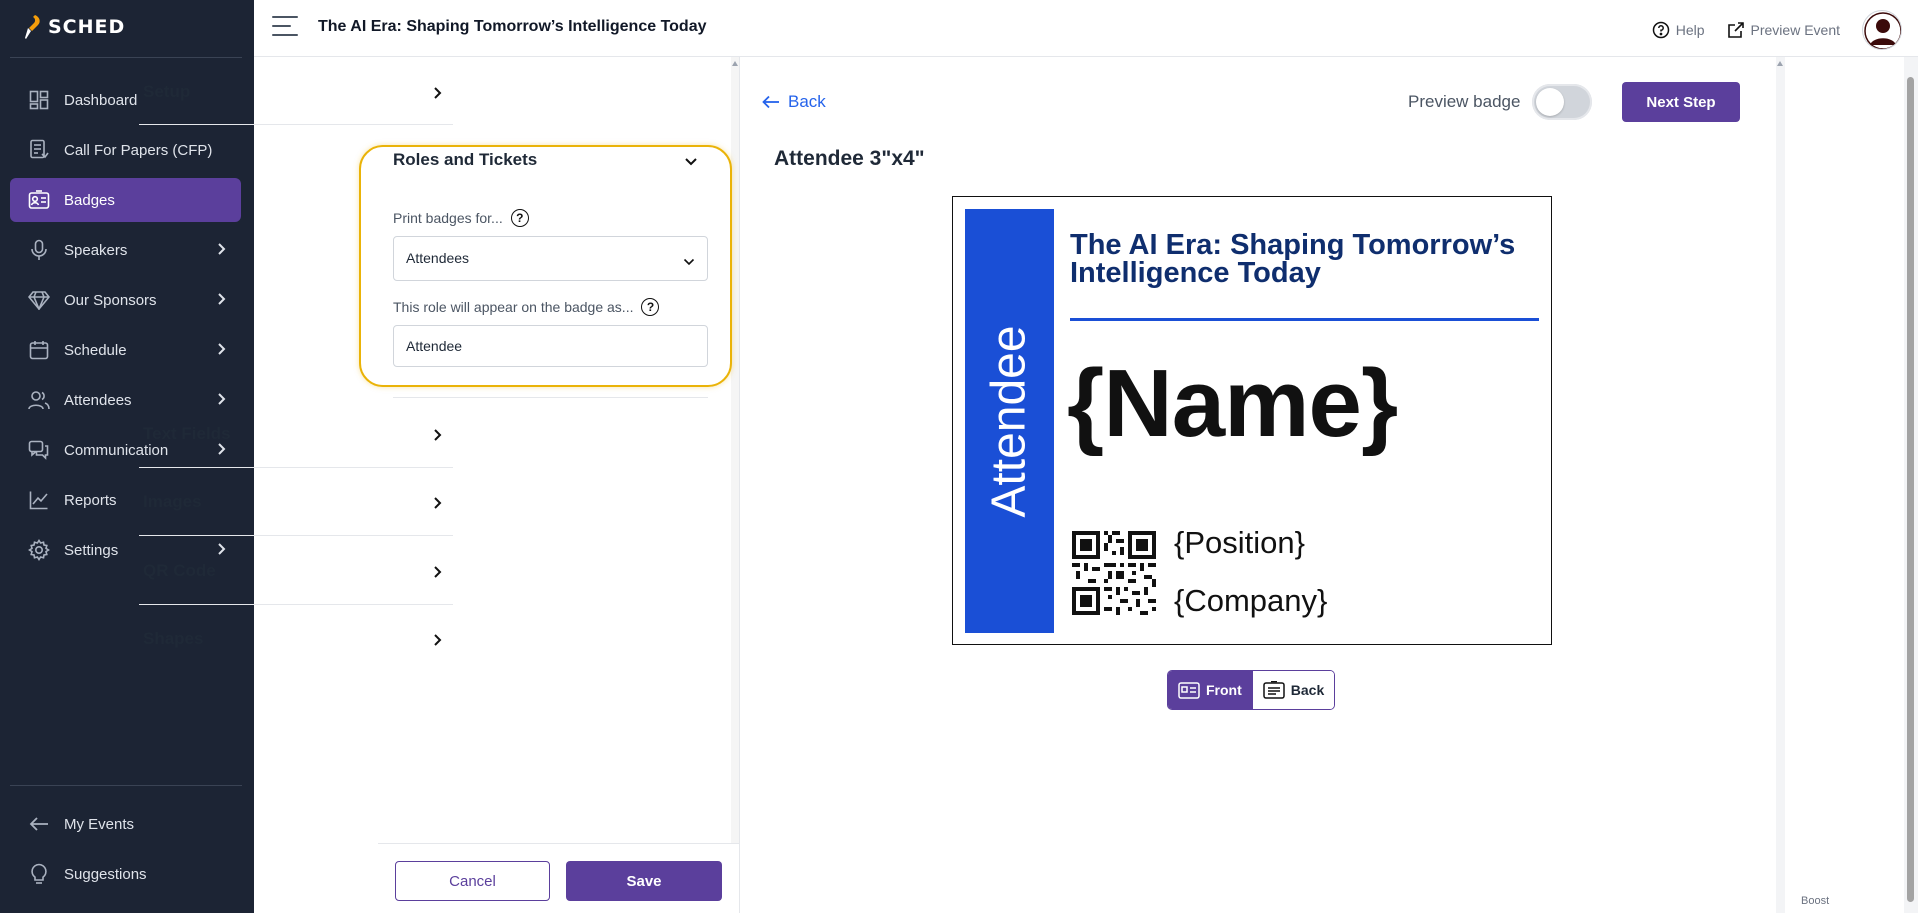 The width and height of the screenshot is (1918, 913). I want to click on preview-badge-label: Preview badge, so click(1464, 101).